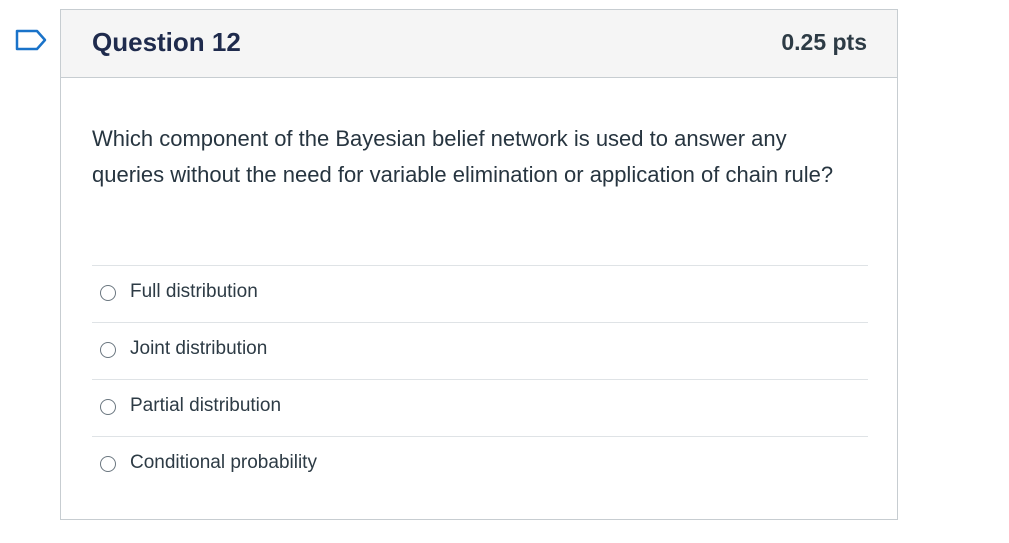  Describe the element at coordinates (479, 44) in the screenshot. I see `question-header: Question 12 0.25 pts` at that location.